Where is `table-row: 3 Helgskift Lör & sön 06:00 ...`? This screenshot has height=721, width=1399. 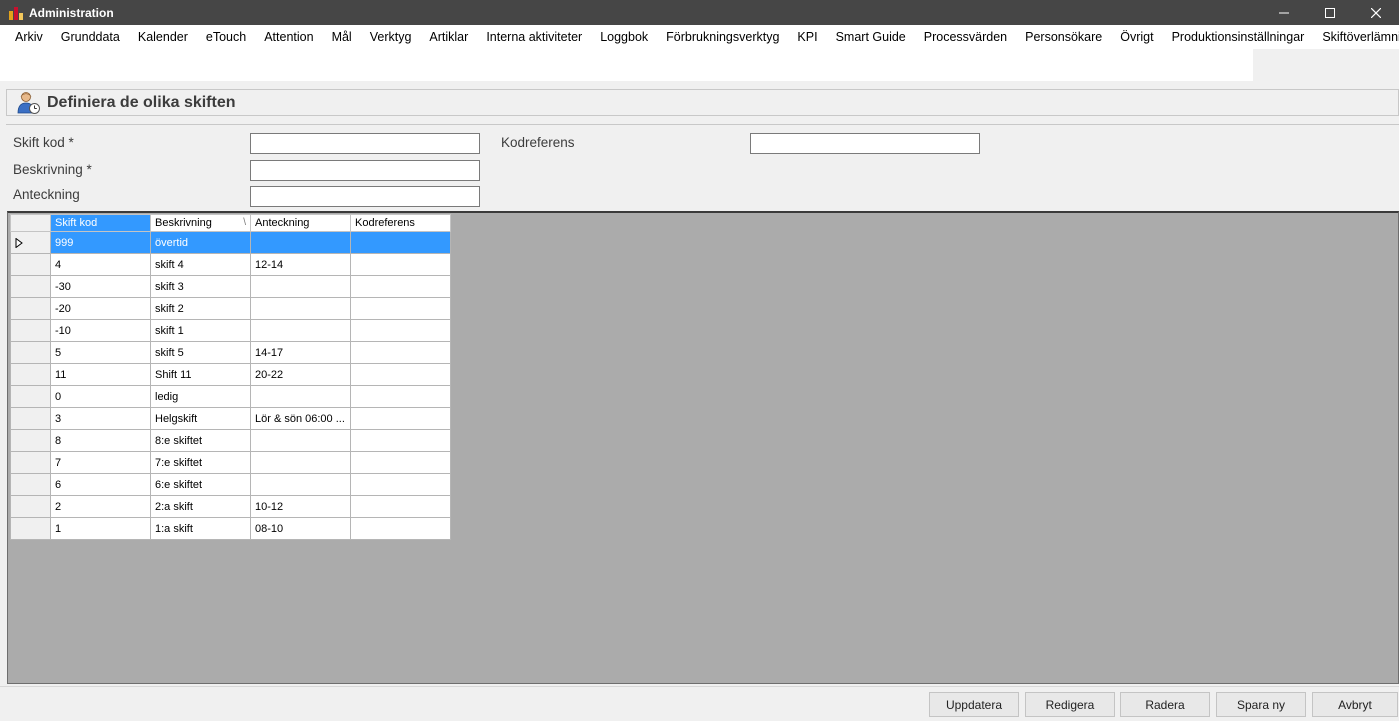 table-row: 3 Helgskift Lör & sön 06:00 ... is located at coordinates (230, 418).